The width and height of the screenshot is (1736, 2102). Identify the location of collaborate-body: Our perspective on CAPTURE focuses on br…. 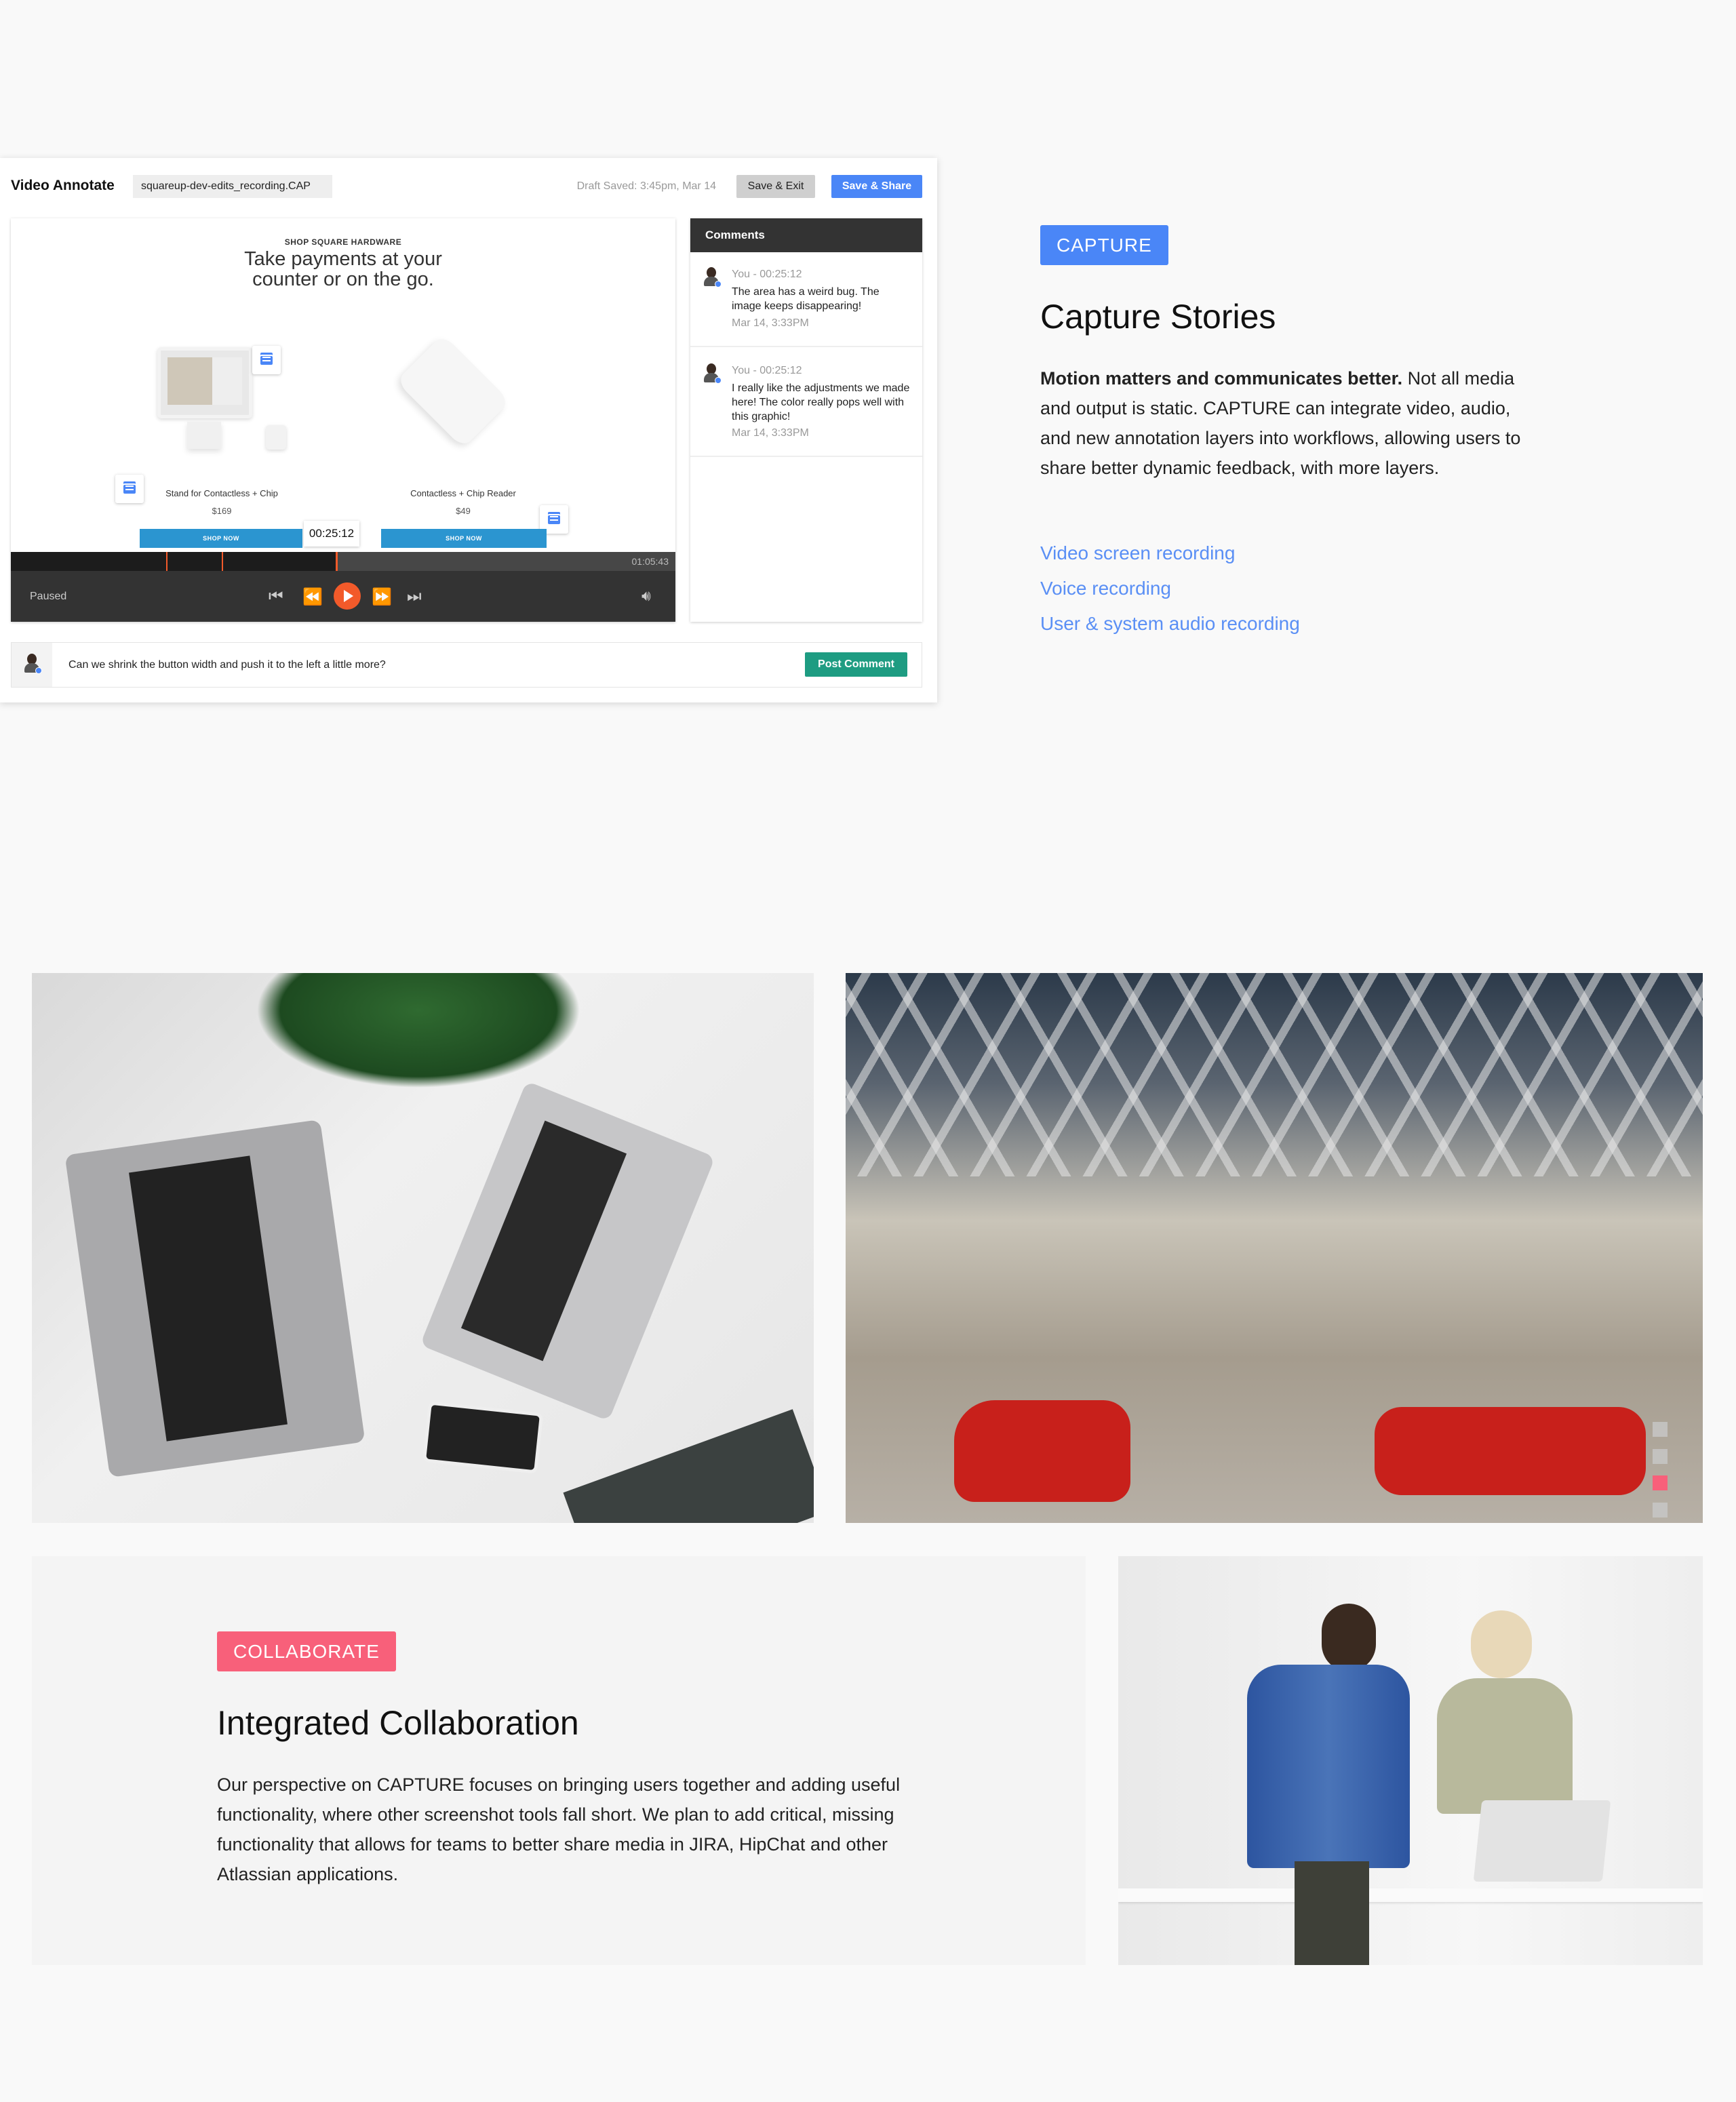
(559, 1829).